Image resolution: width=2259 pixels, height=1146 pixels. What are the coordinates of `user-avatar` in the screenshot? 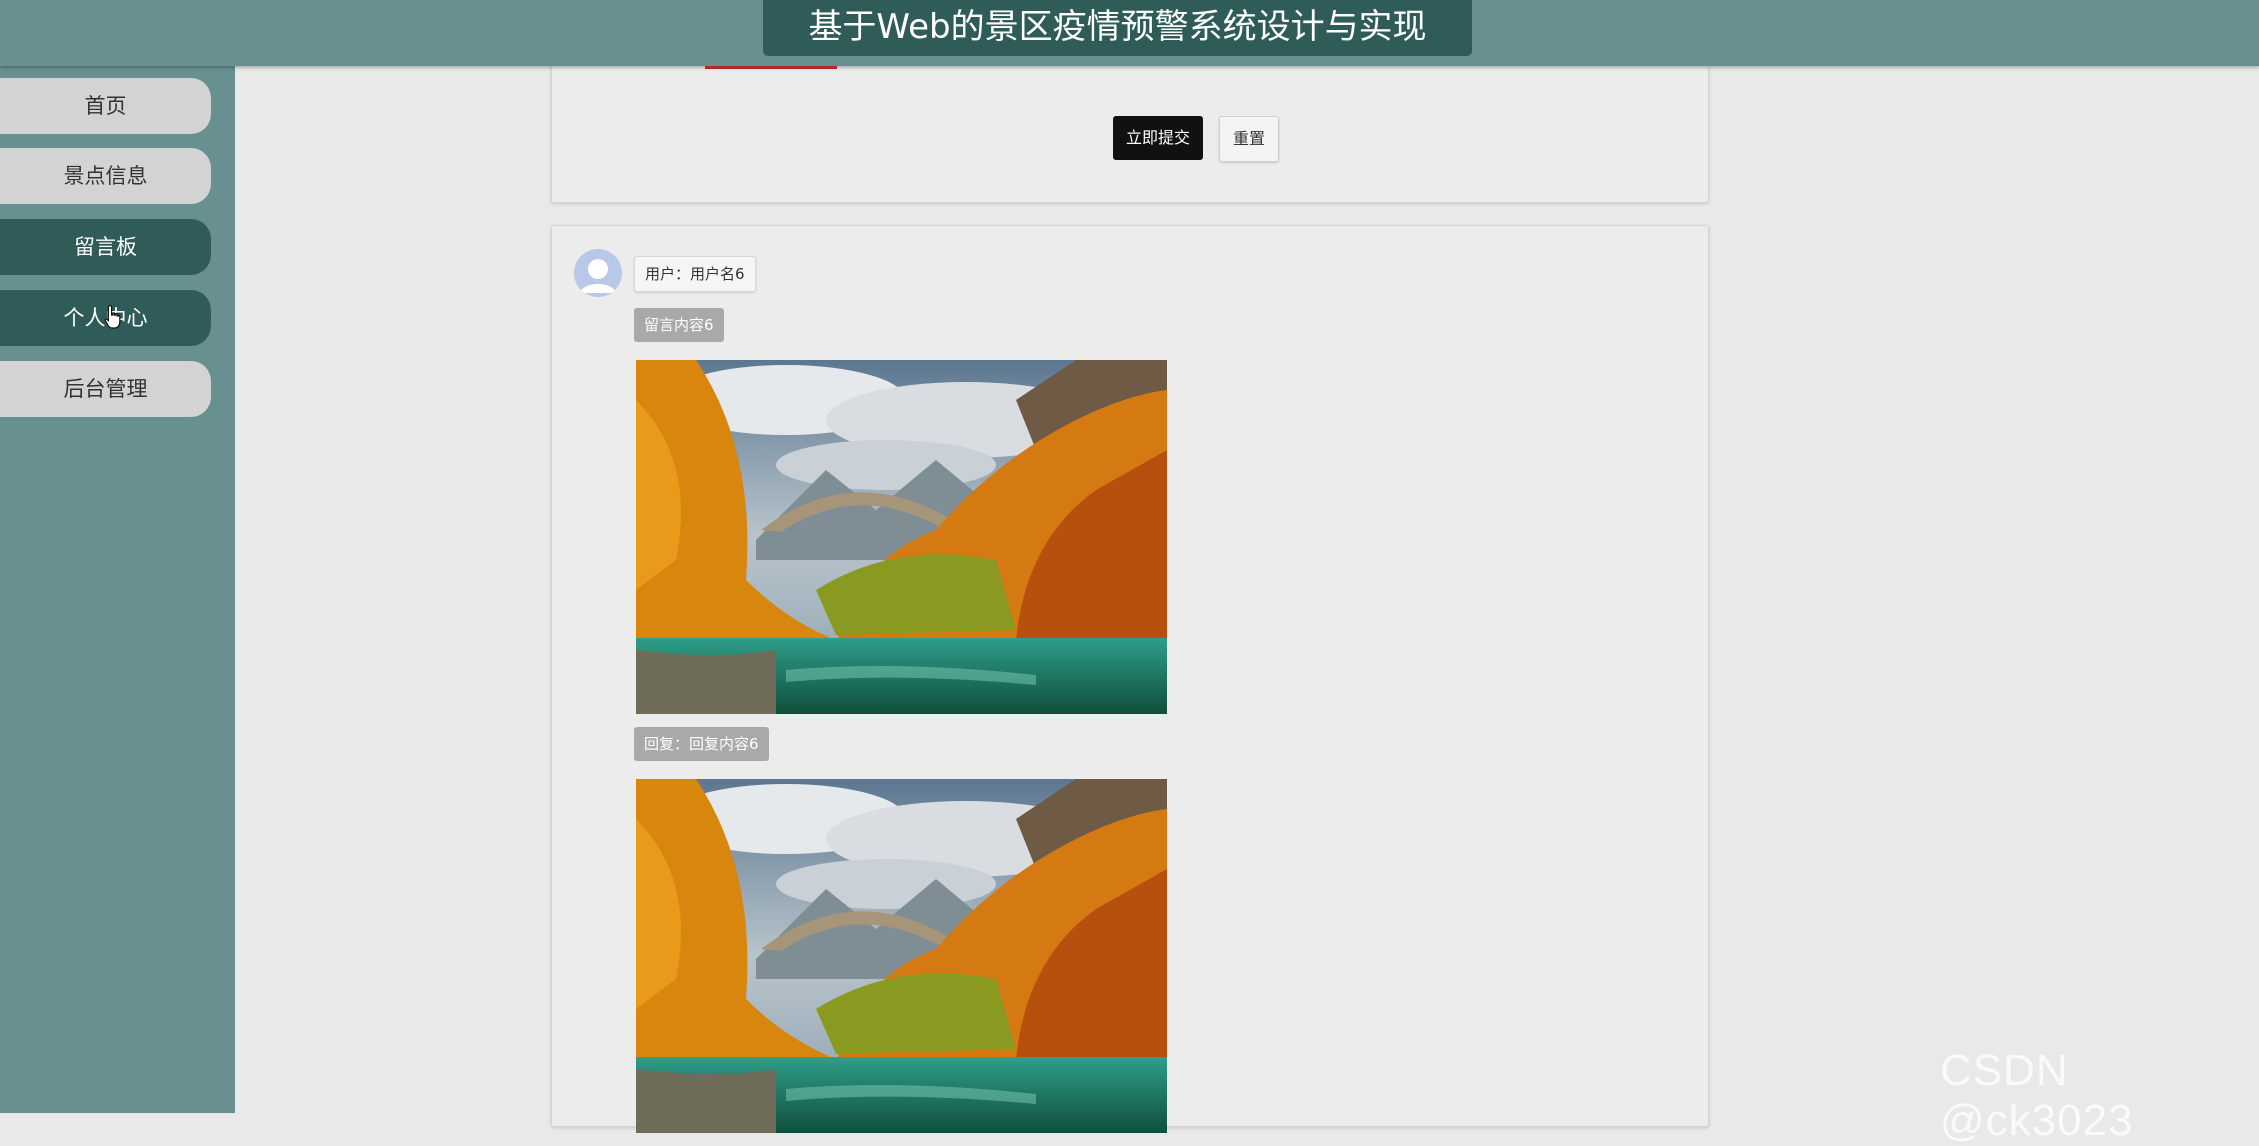 It's located at (598, 273).